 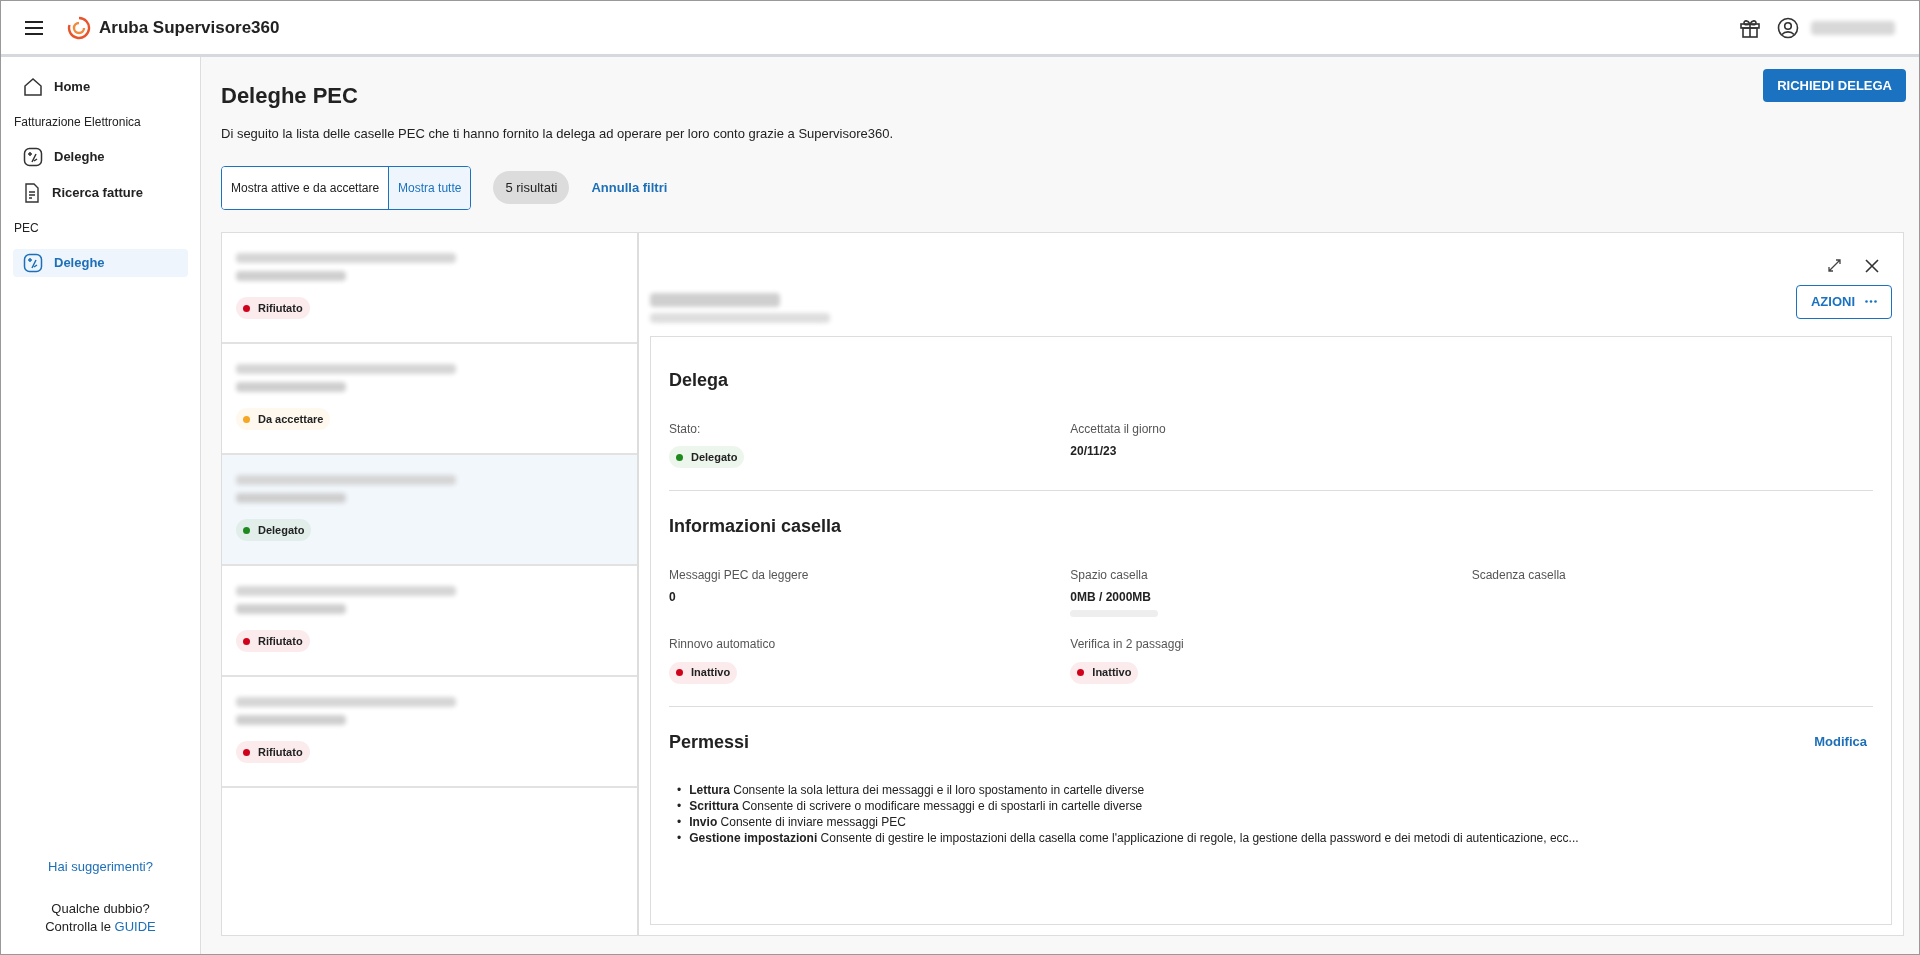 I want to click on request-button: RICHIEDI DELEGA, so click(x=1834, y=85).